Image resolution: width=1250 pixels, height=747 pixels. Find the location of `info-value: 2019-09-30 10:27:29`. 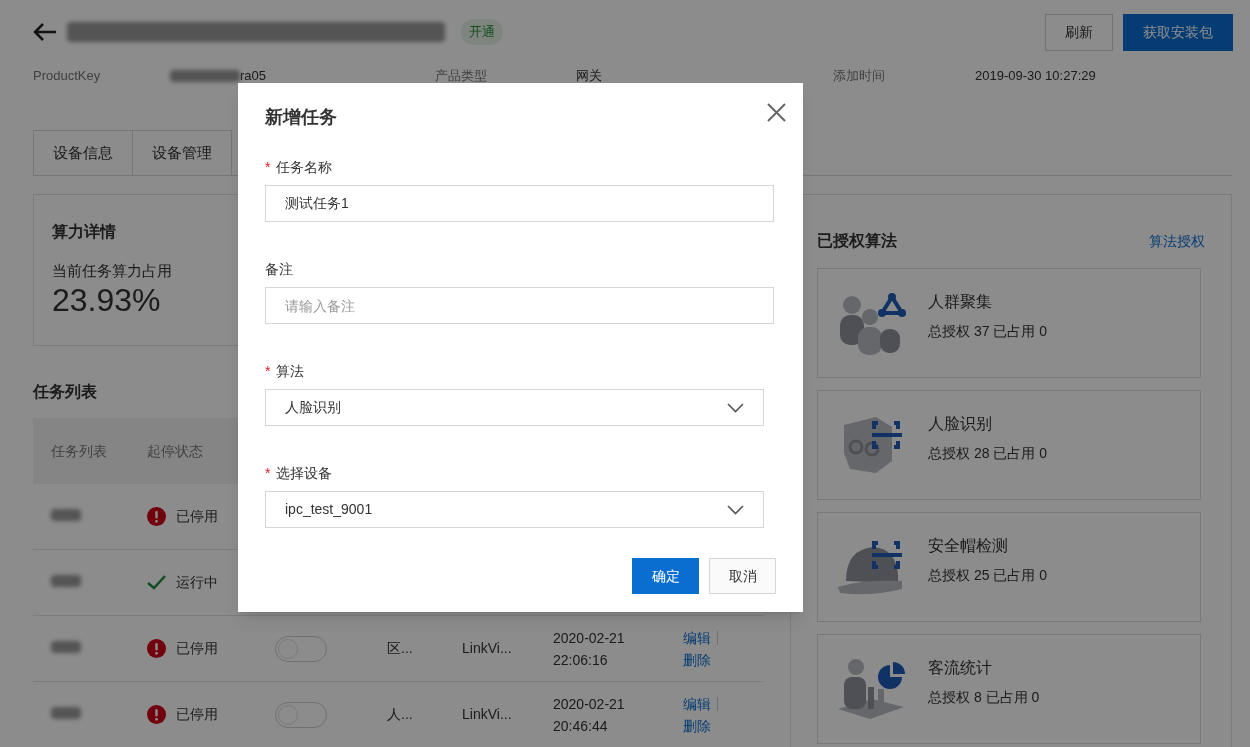

info-value: 2019-09-30 10:27:29 is located at coordinates (1035, 76).